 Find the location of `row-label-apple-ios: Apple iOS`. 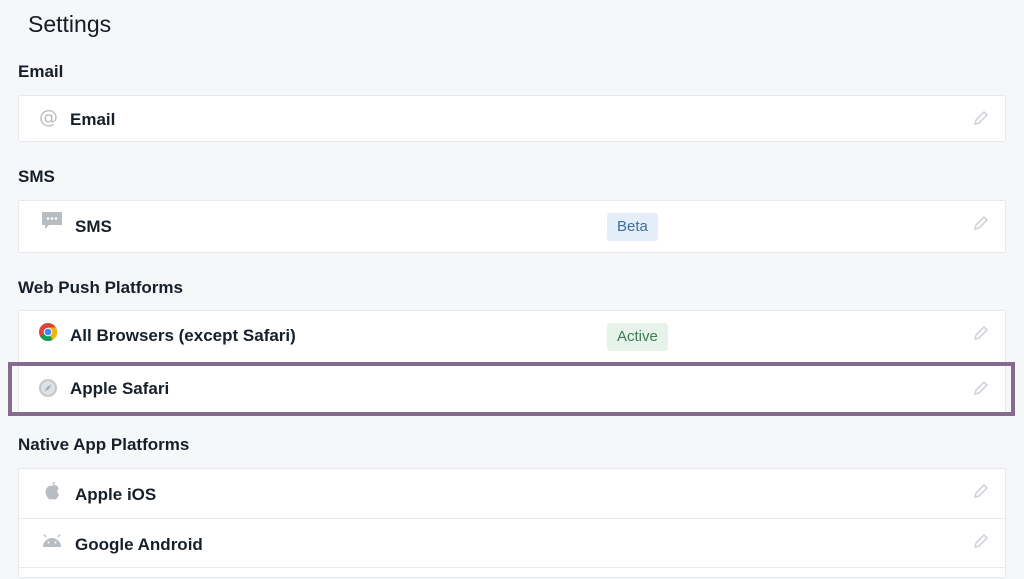

row-label-apple-ios: Apple iOS is located at coordinates (116, 494).